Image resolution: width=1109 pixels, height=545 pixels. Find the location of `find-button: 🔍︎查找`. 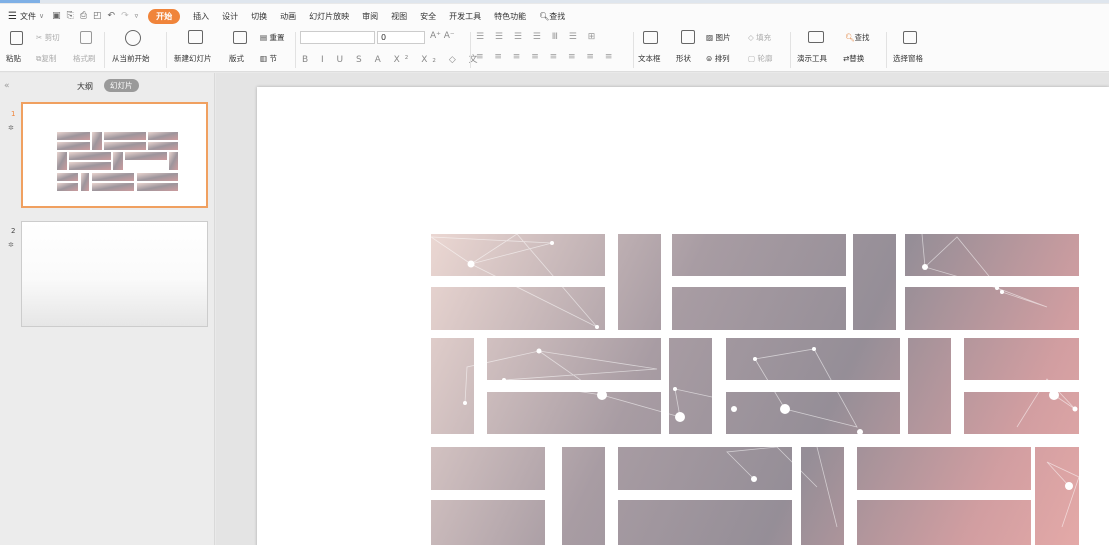

find-button: 🔍︎查找 is located at coordinates (857, 37).